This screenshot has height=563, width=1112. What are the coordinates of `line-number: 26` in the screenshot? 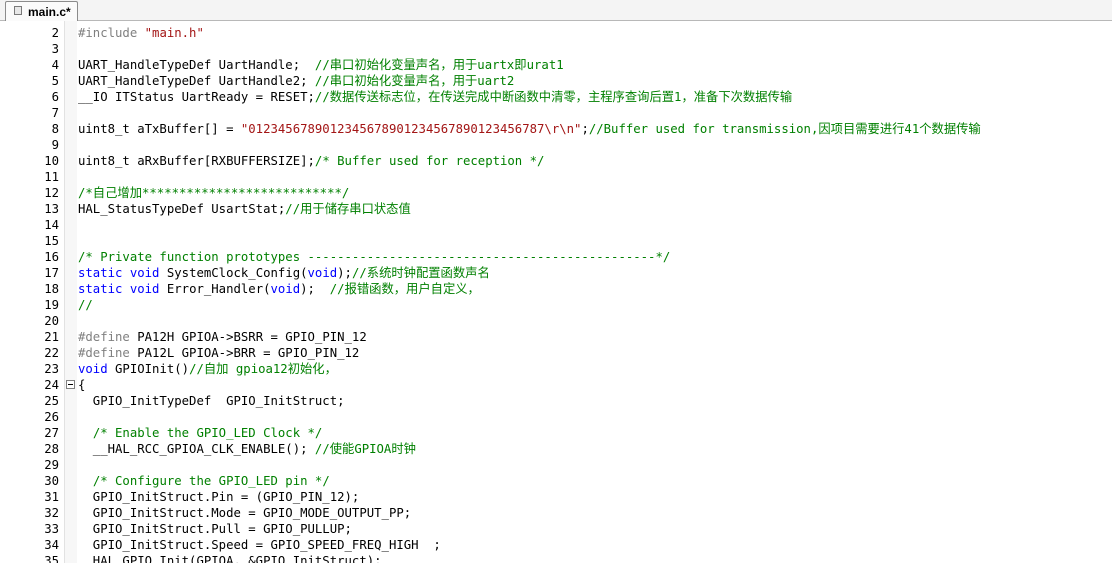 It's located at (51, 417).